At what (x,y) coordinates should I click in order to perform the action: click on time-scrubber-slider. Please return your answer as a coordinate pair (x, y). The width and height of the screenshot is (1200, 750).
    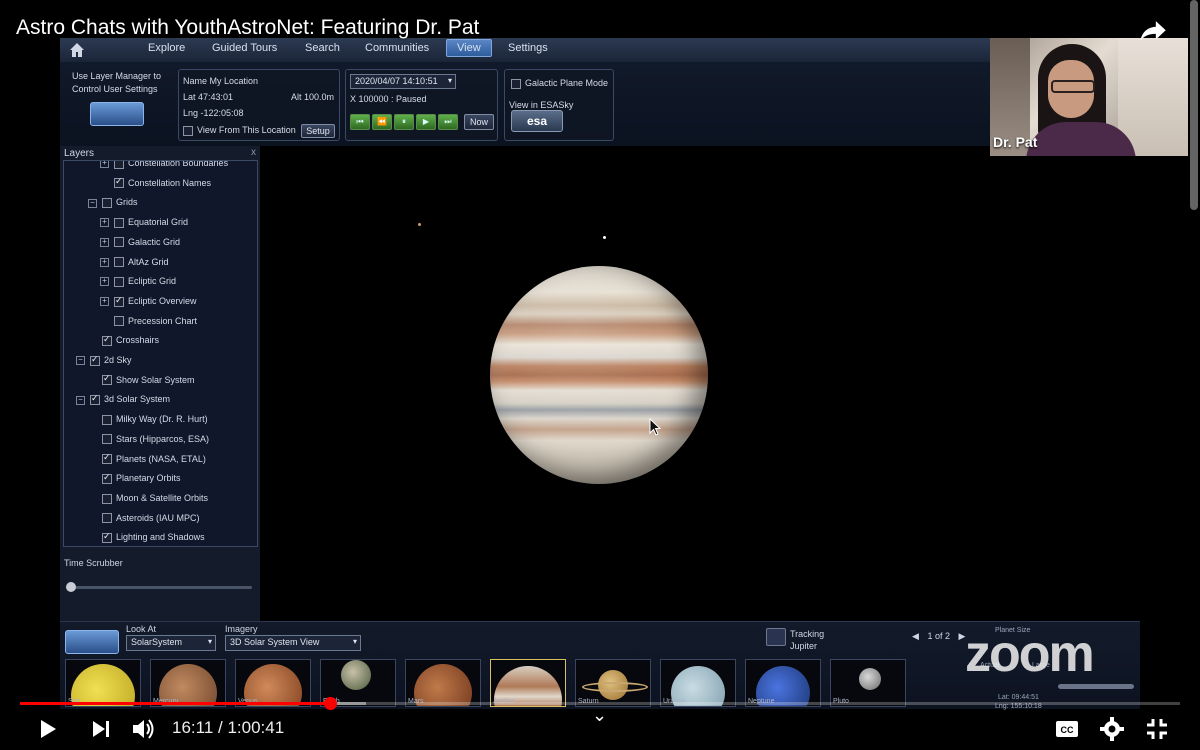
    Looking at the image, I should click on (159, 587).